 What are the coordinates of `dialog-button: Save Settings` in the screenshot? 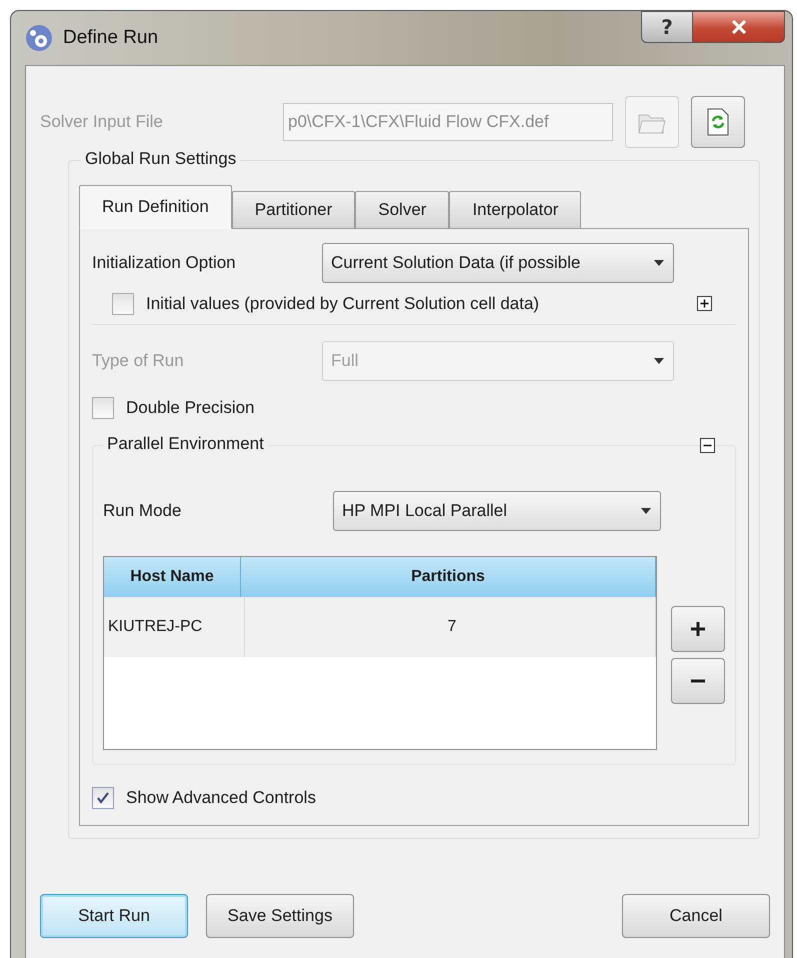 It's located at (280, 916).